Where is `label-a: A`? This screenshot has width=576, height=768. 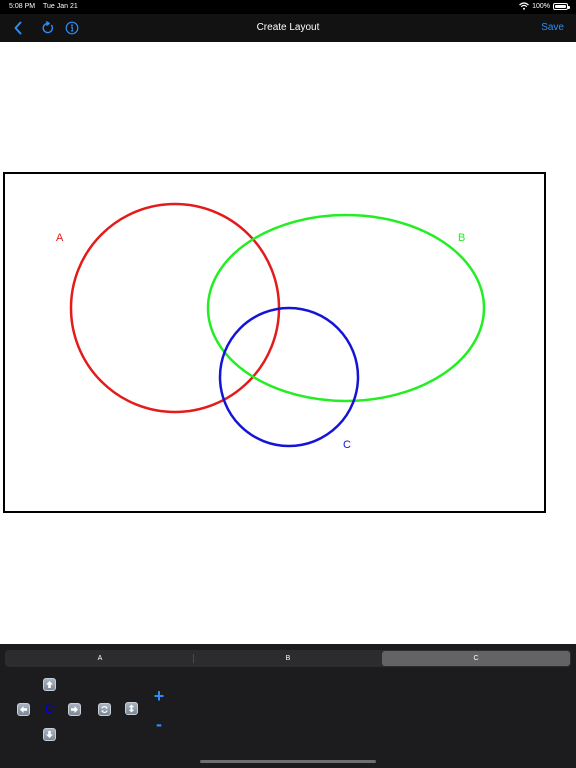
label-a: A is located at coordinates (60, 238).